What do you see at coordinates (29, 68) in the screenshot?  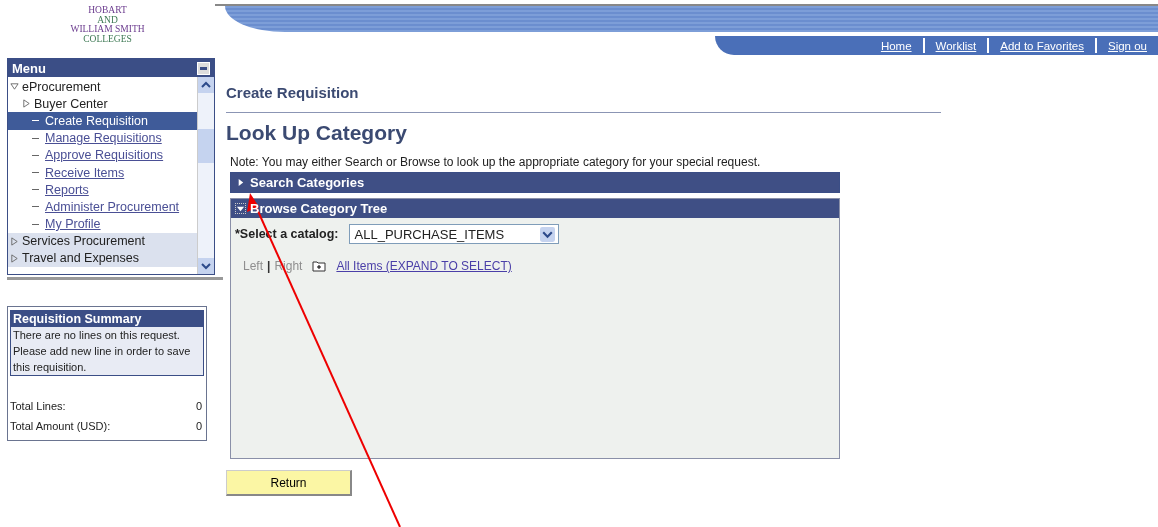 I see `menu-title: Menu` at bounding box center [29, 68].